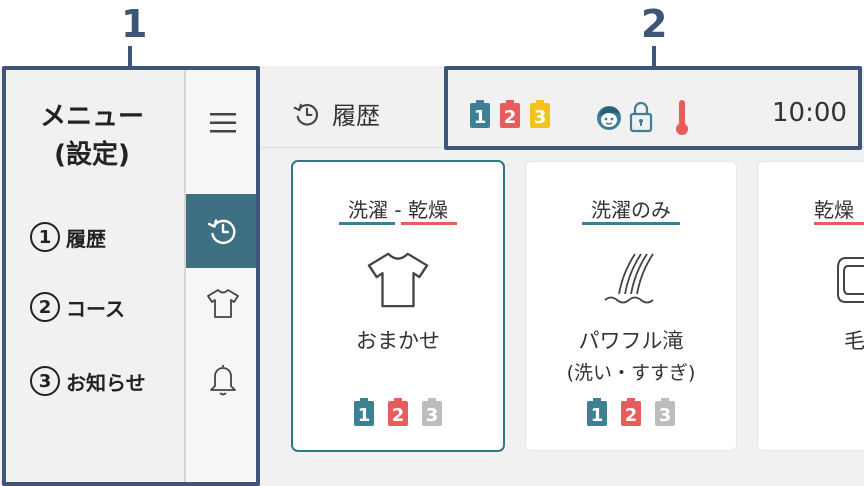  What do you see at coordinates (540, 117) in the screenshot?
I see `status-badge-label: 3` at bounding box center [540, 117].